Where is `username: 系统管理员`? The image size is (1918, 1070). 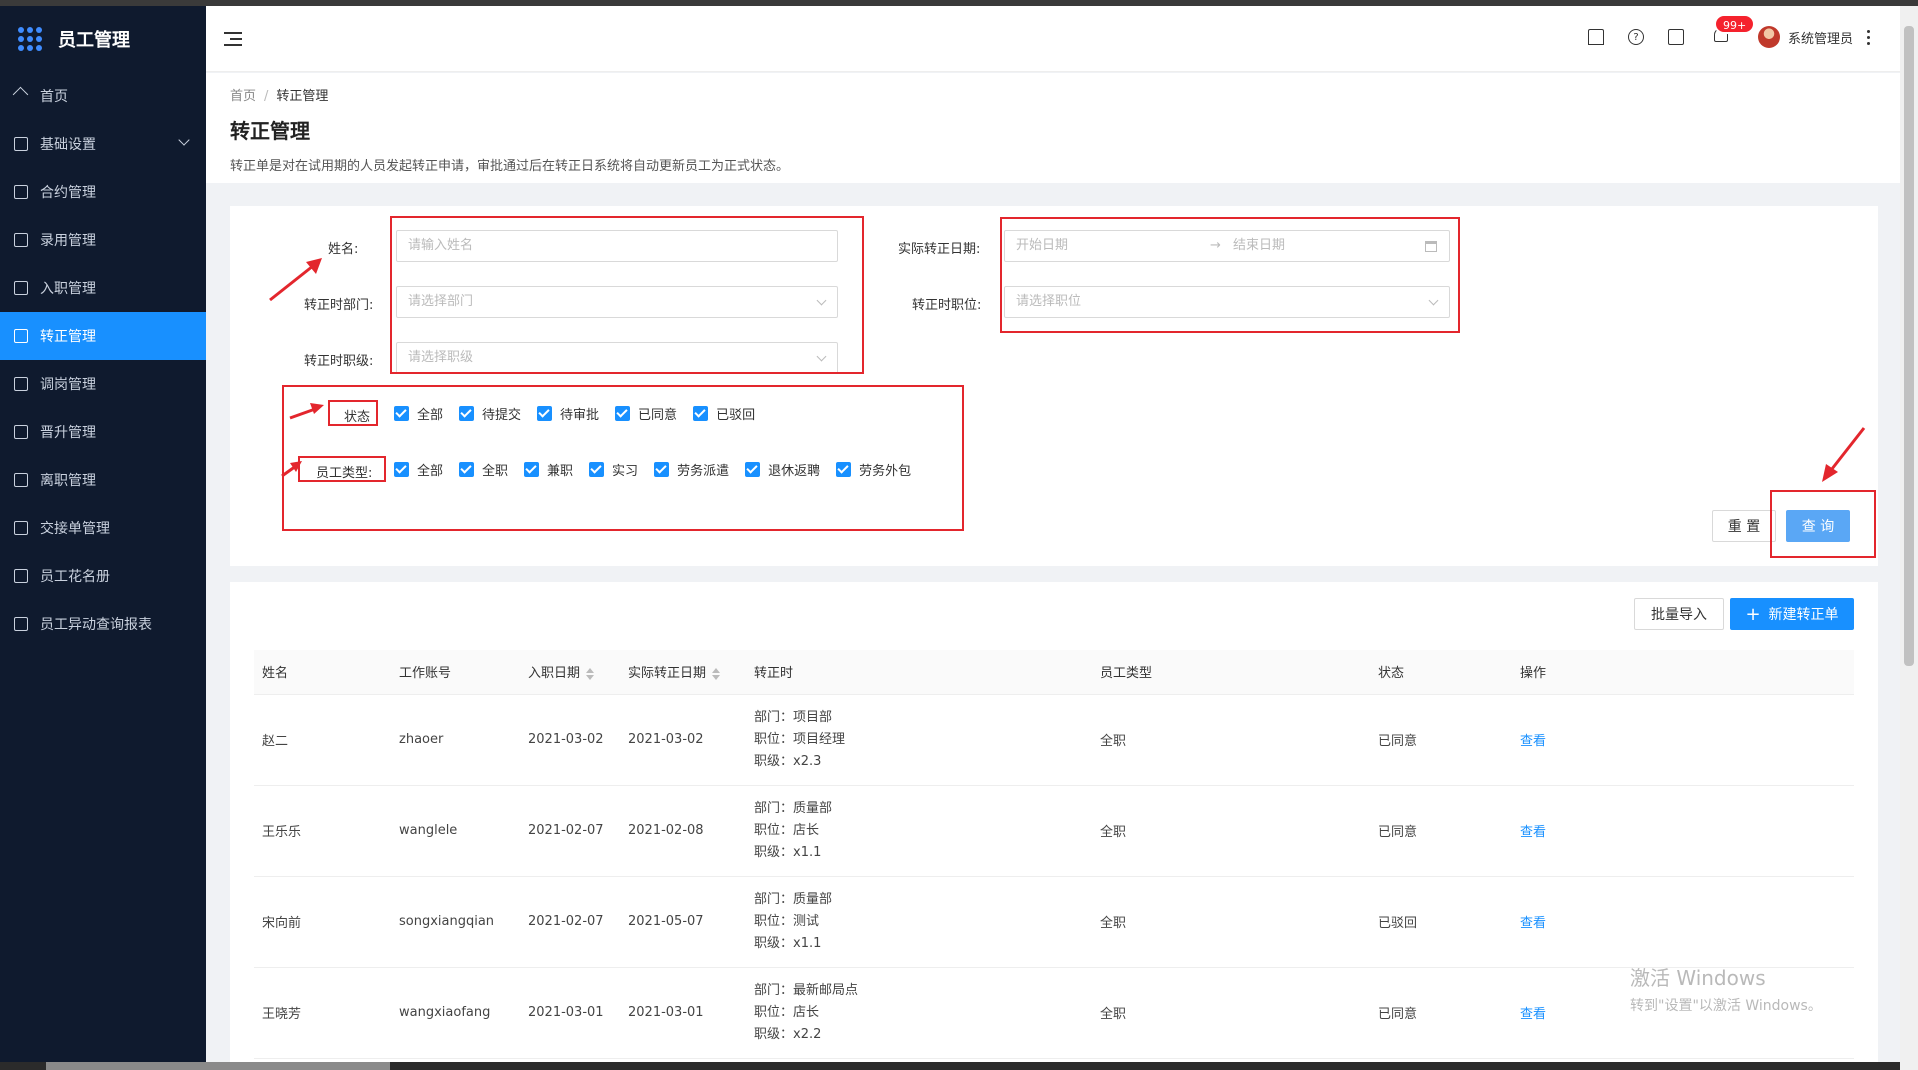
username: 系统管理员 is located at coordinates (1820, 37).